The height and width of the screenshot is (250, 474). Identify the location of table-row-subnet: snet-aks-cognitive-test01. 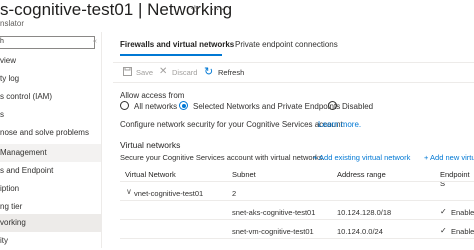
(274, 212).